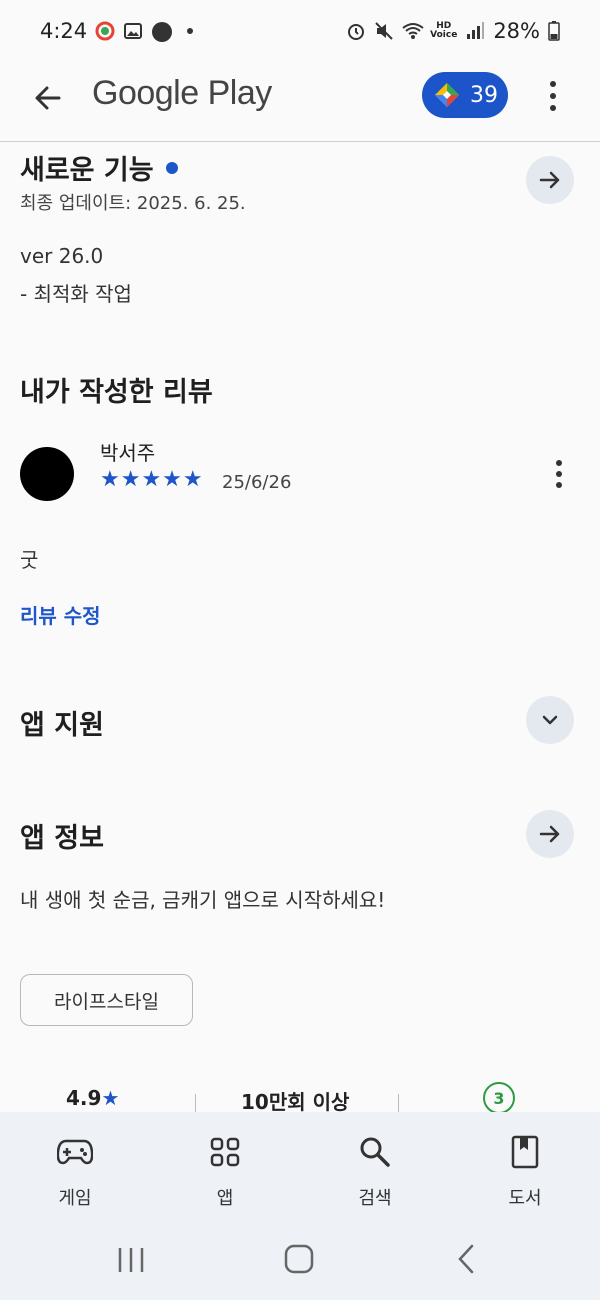 Image resolution: width=600 pixels, height=1300 pixels. Describe the element at coordinates (162, 31) in the screenshot. I see `app-notification-icon` at that location.